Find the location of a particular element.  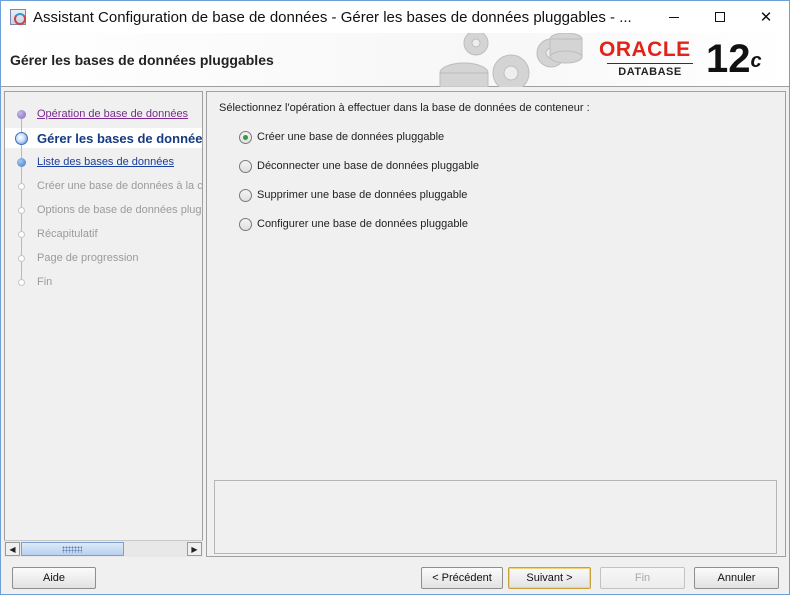

nav-step-label: Gérer les bases de données p is located at coordinates (120, 138).